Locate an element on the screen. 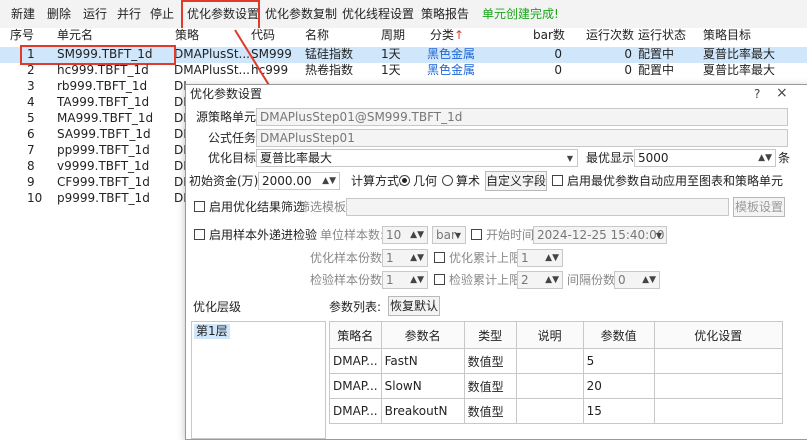 This screenshot has height=440, width=807. check-cum-spinner: 2 ▲▼ is located at coordinates (540, 280).